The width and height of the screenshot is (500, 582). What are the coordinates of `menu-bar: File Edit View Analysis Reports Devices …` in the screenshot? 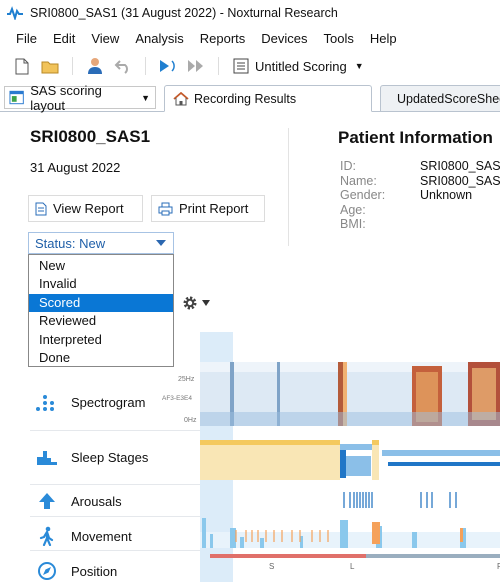 It's located at (250, 38).